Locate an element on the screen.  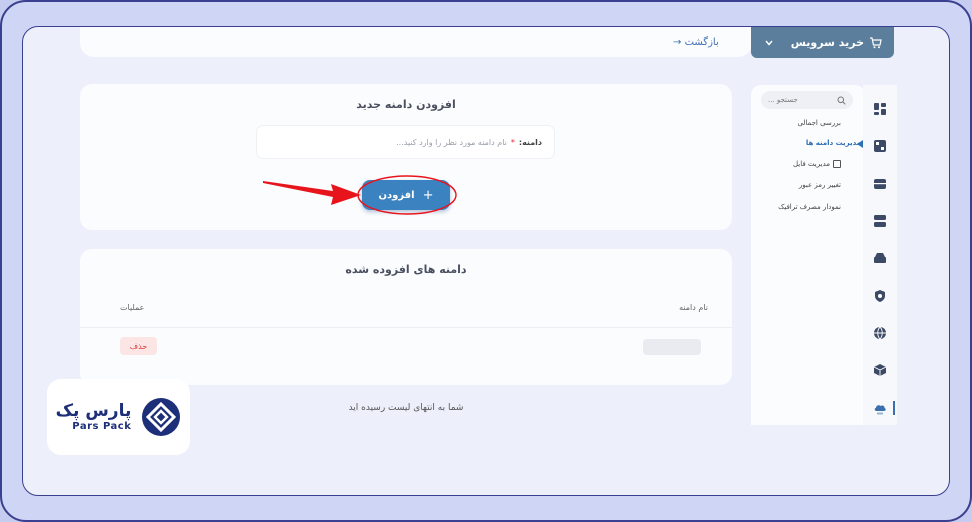
sidebar-item-file-manager: مدیریت فایل is located at coordinates (817, 164).